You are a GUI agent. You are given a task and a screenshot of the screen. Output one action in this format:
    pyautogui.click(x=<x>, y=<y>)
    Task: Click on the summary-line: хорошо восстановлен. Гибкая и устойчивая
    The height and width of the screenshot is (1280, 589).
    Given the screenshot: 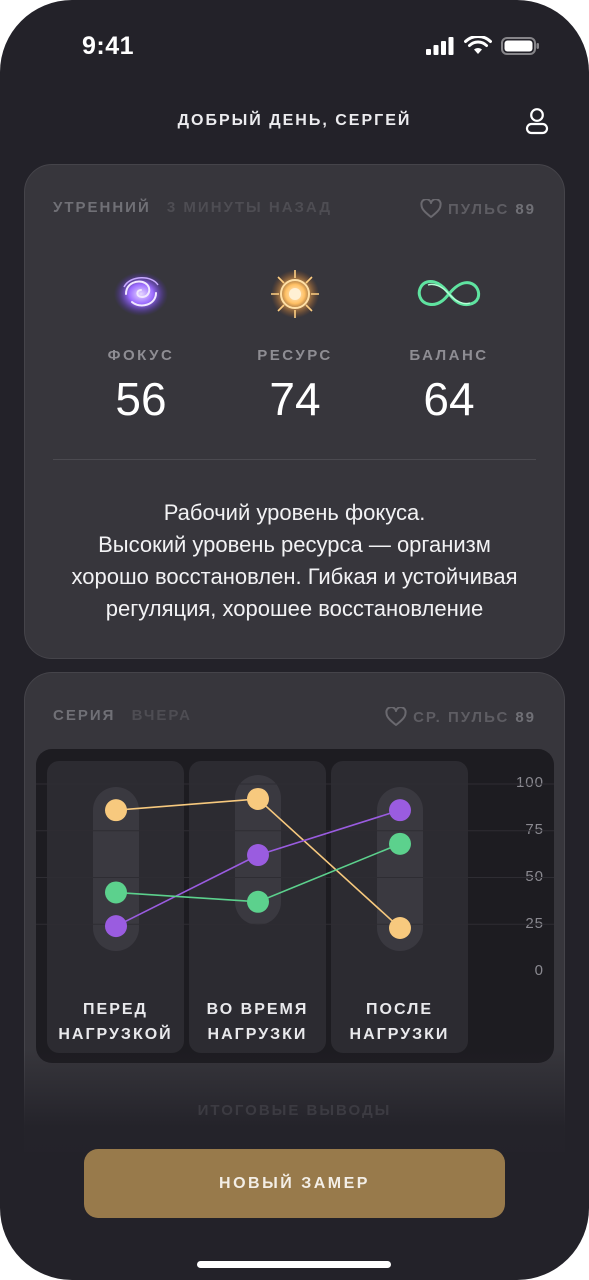 What is the action you would take?
    pyautogui.click(x=294, y=576)
    